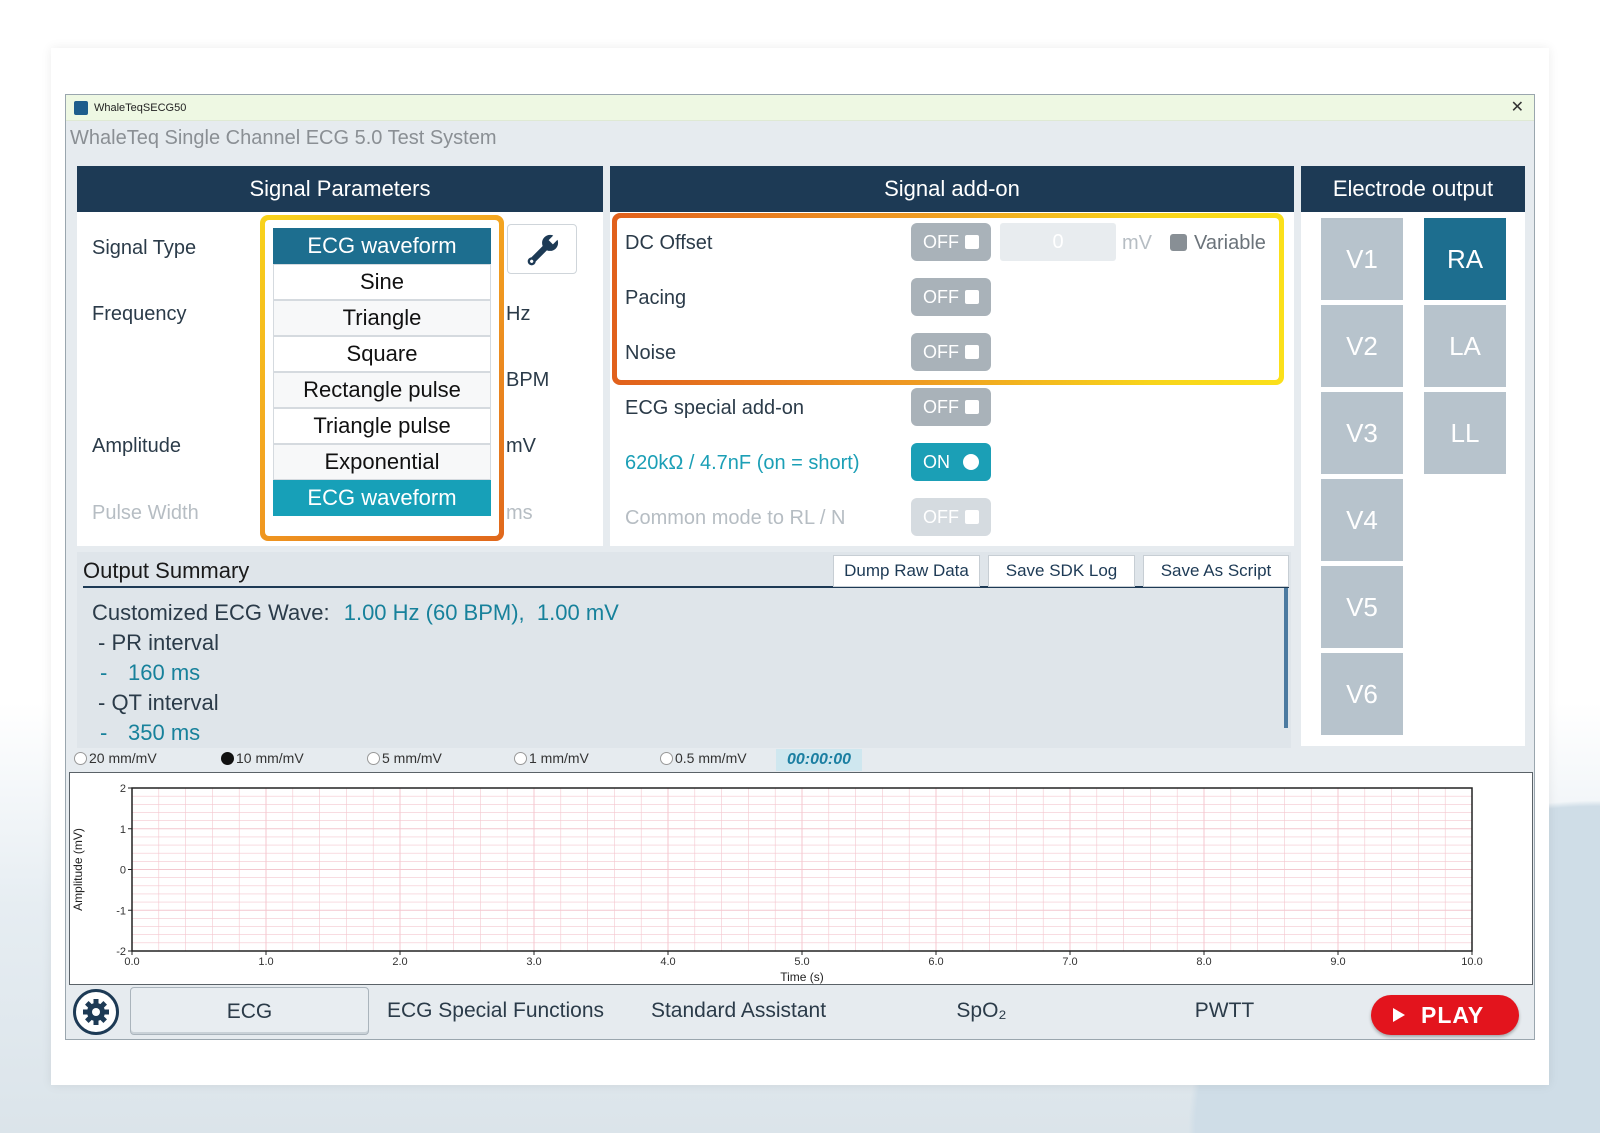  I want to click on save-as-script-button: Save As Script, so click(1216, 571).